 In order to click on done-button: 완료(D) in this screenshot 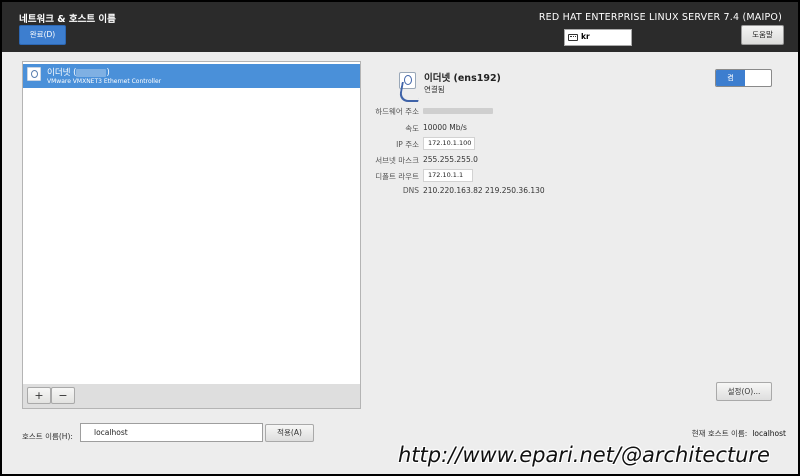, I will do `click(42, 35)`.